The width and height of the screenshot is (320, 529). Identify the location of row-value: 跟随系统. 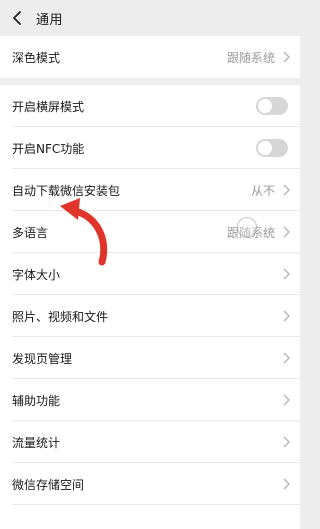
(250, 57).